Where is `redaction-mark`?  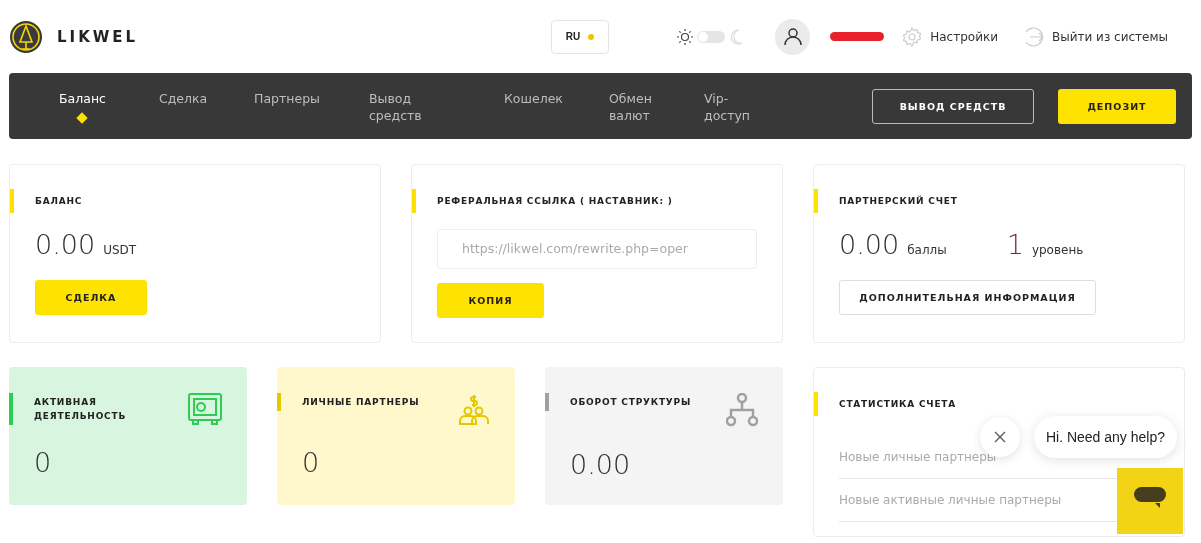 redaction-mark is located at coordinates (857, 36).